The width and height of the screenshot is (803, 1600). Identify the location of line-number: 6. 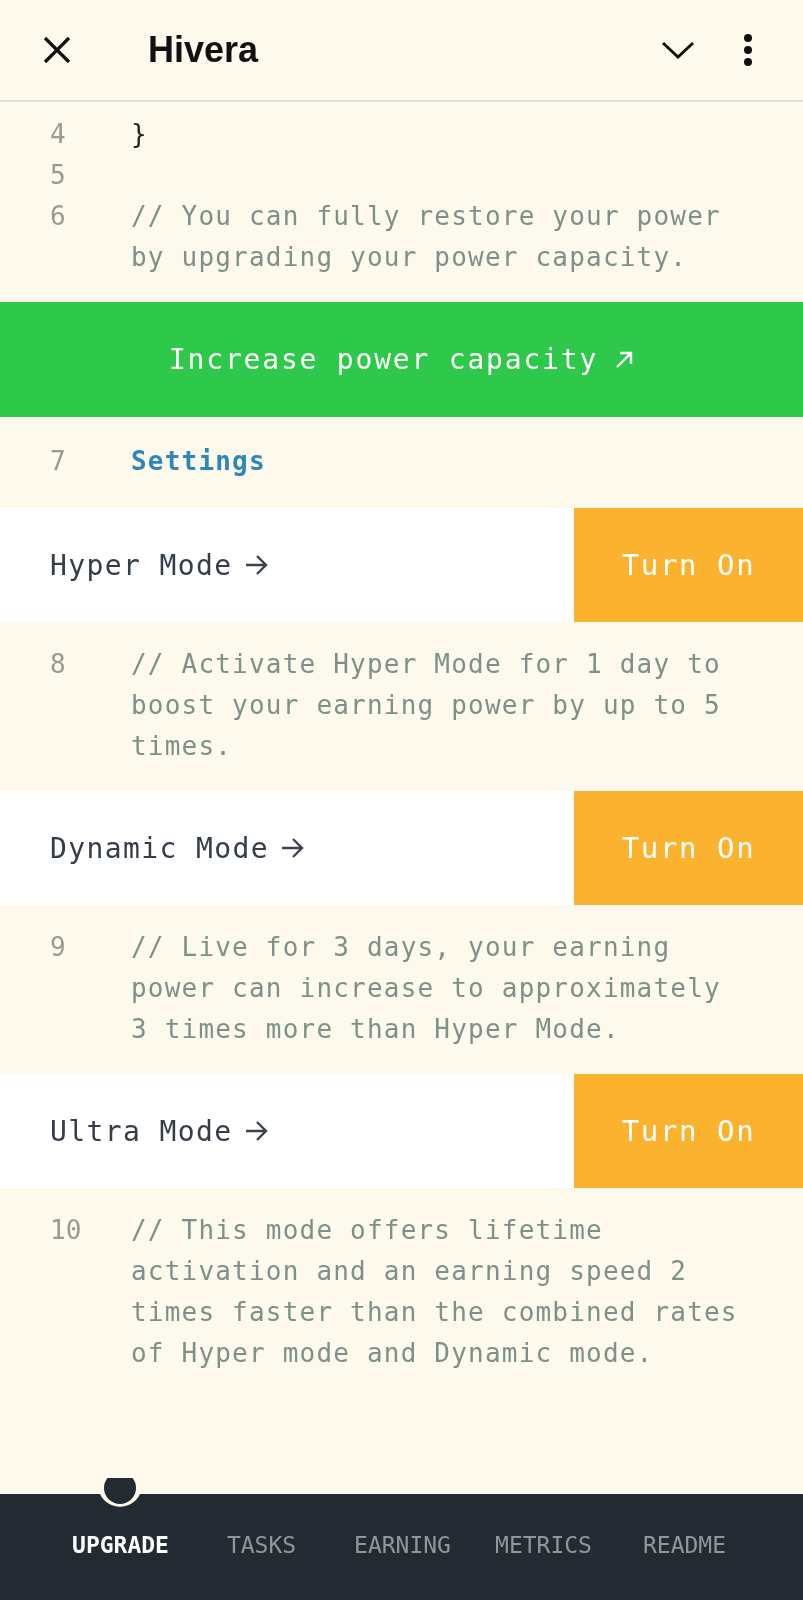
(58, 216).